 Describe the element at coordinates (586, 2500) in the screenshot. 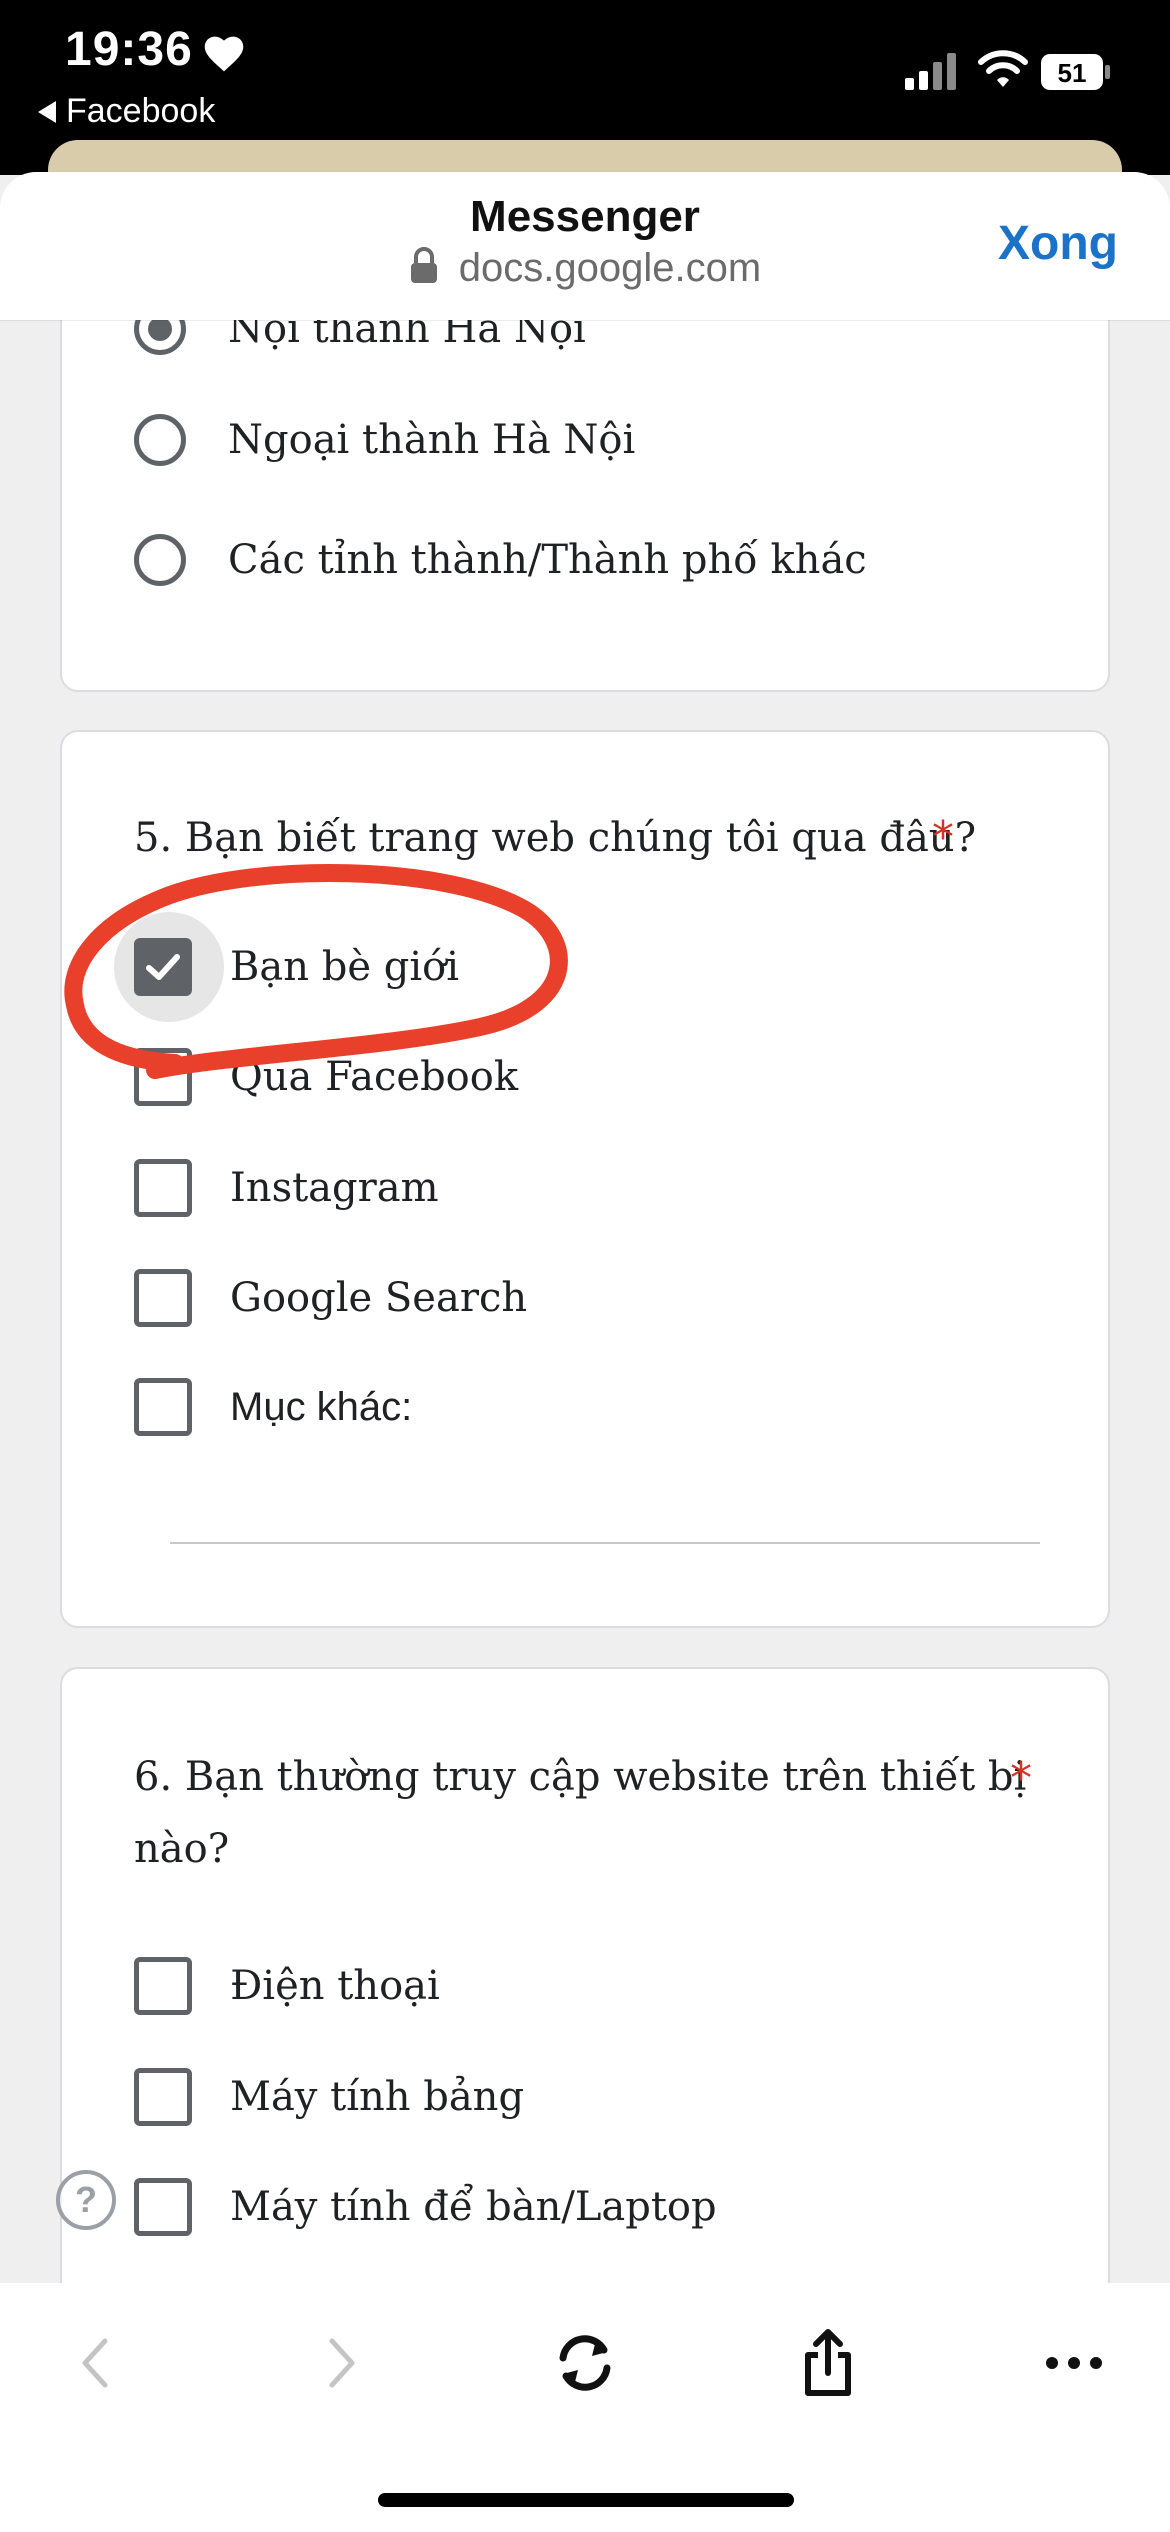

I see `home-indicator` at that location.